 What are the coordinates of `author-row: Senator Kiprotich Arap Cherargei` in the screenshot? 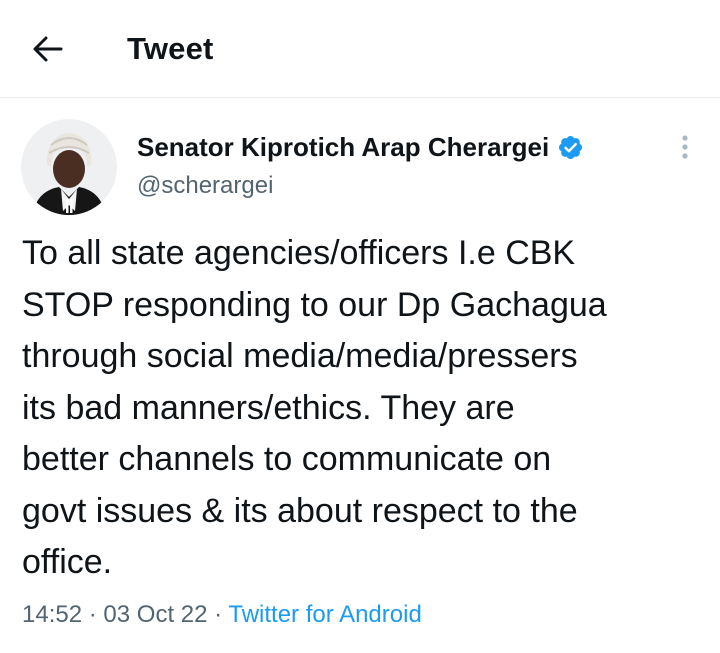 It's located at (360, 147).